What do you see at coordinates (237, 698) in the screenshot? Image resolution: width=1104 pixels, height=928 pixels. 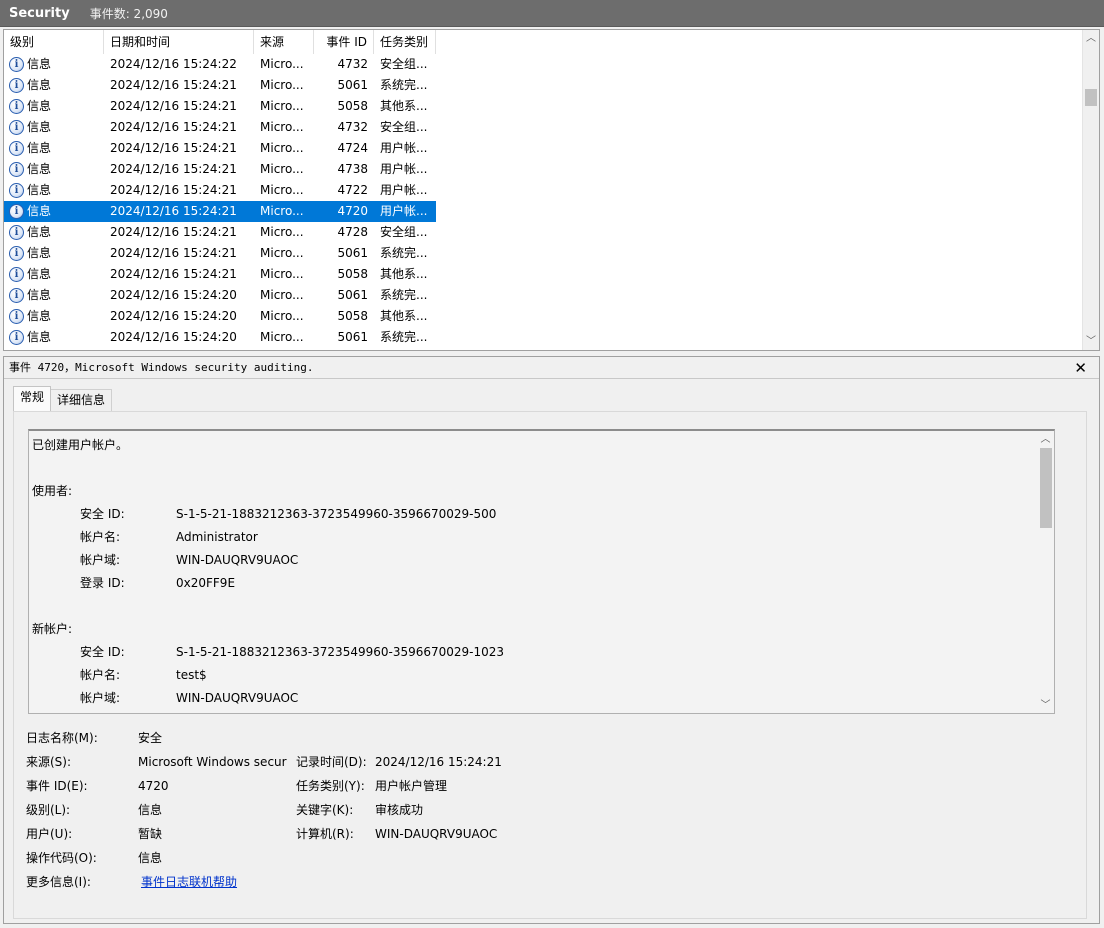 I see `new-account-domain-value: WIN-DAUQRV9UAOC` at bounding box center [237, 698].